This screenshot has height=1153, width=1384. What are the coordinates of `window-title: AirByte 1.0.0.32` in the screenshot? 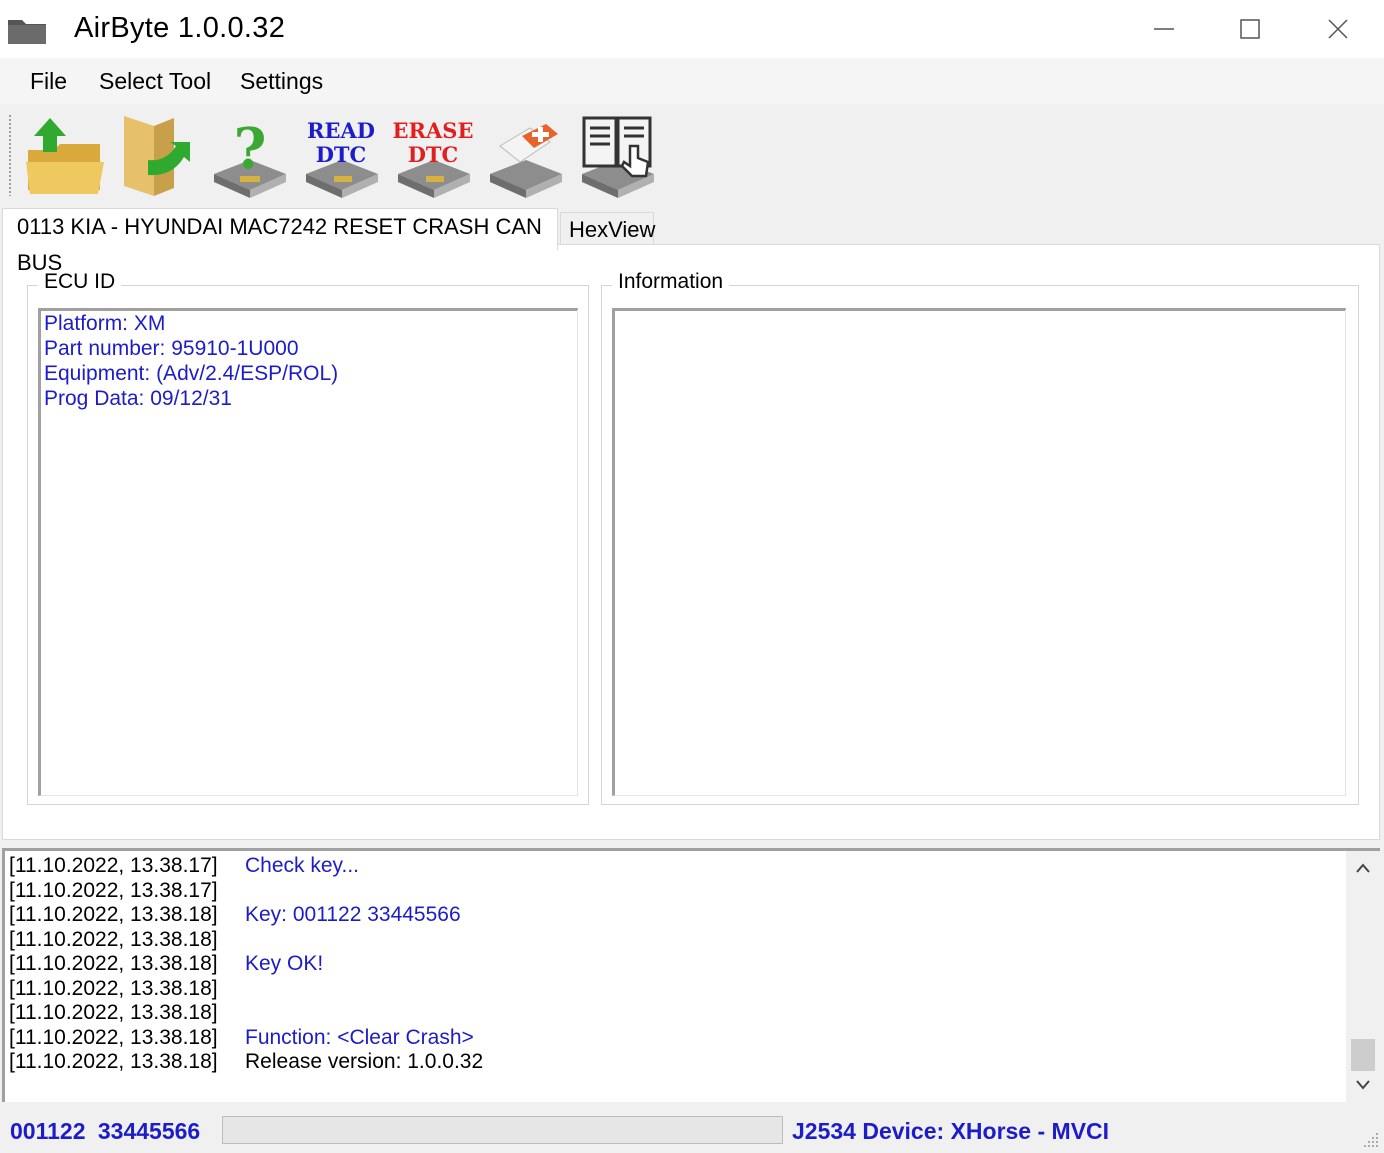 It's located at (180, 28).